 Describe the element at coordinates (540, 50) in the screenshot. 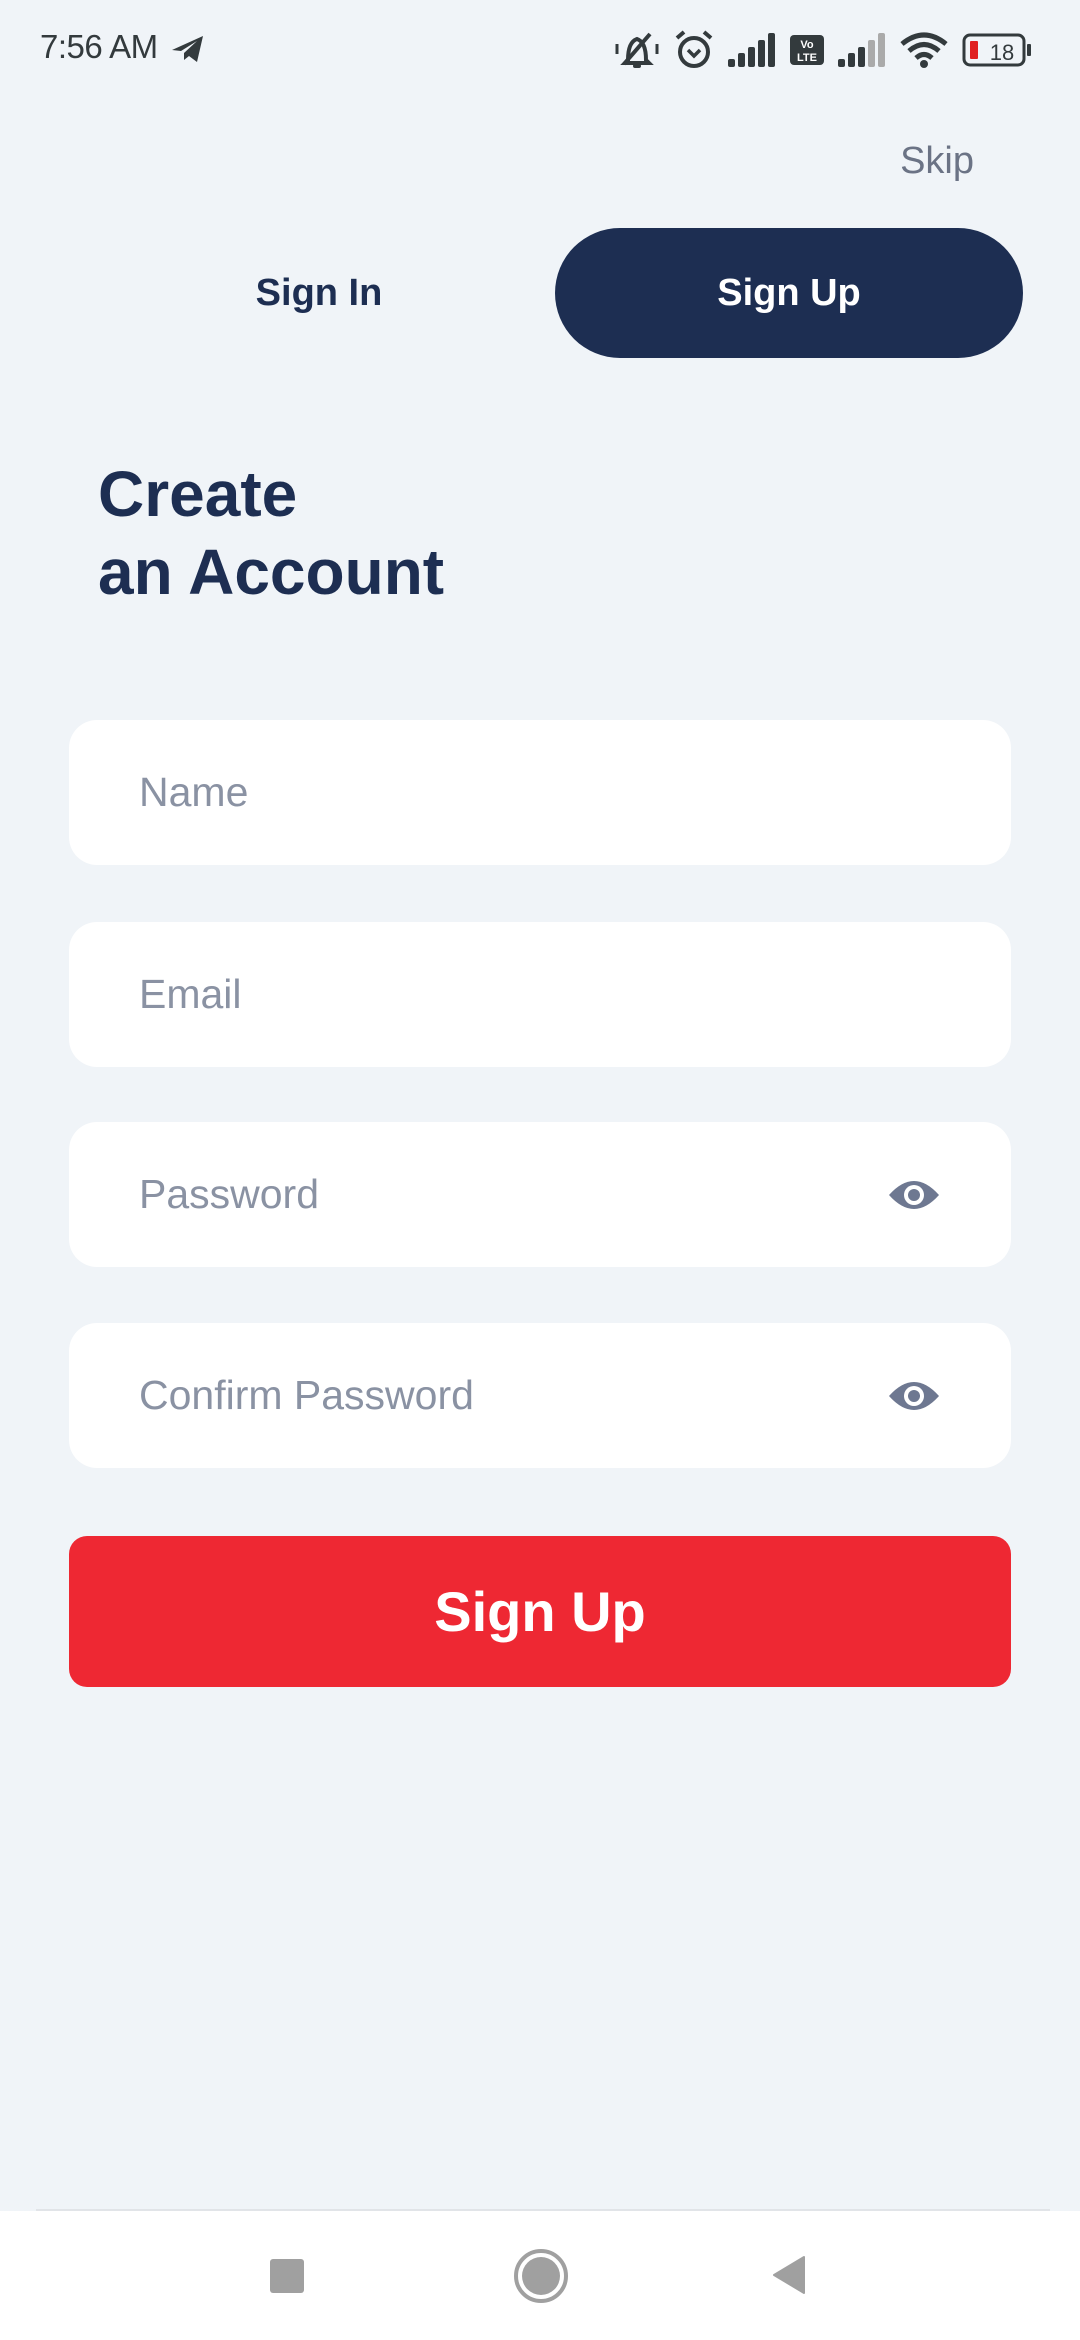

I see `status-bar: 7:56 AM Vo LTE 18` at that location.